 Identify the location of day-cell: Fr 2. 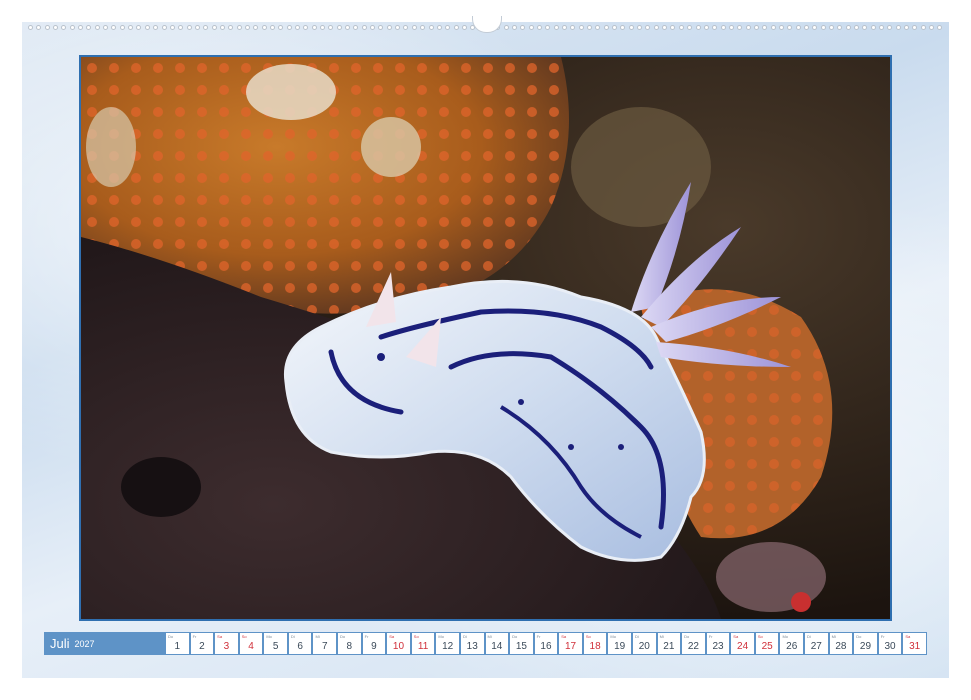
(202, 643).